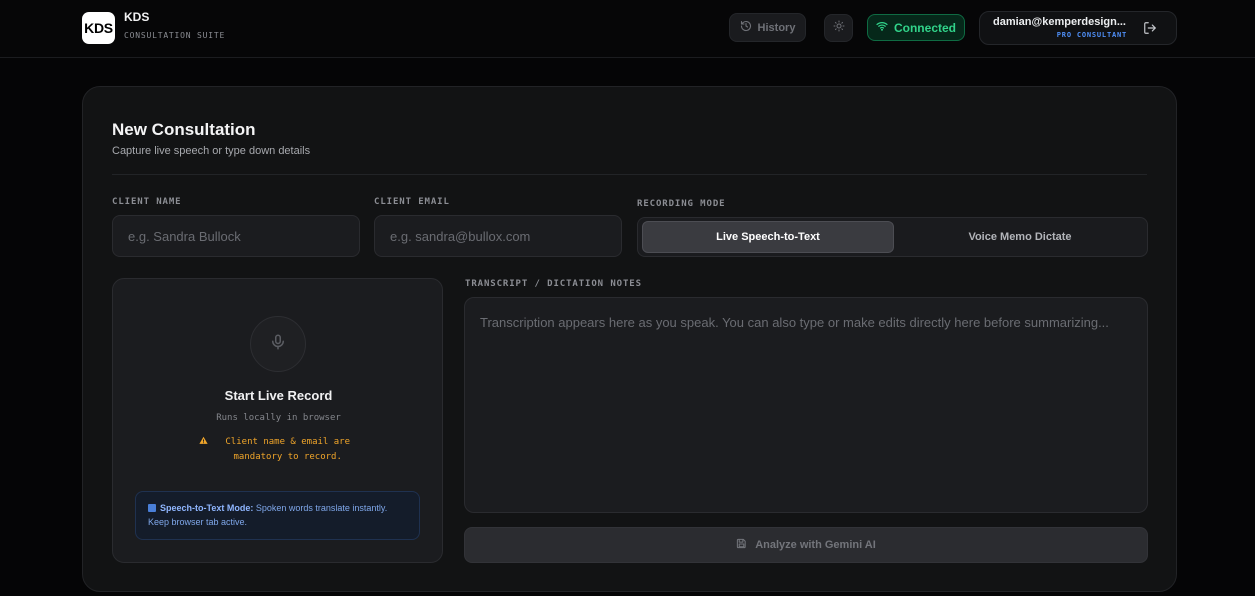 The image size is (1255, 596). What do you see at coordinates (184, 129) in the screenshot?
I see `page-title: New Consultation` at bounding box center [184, 129].